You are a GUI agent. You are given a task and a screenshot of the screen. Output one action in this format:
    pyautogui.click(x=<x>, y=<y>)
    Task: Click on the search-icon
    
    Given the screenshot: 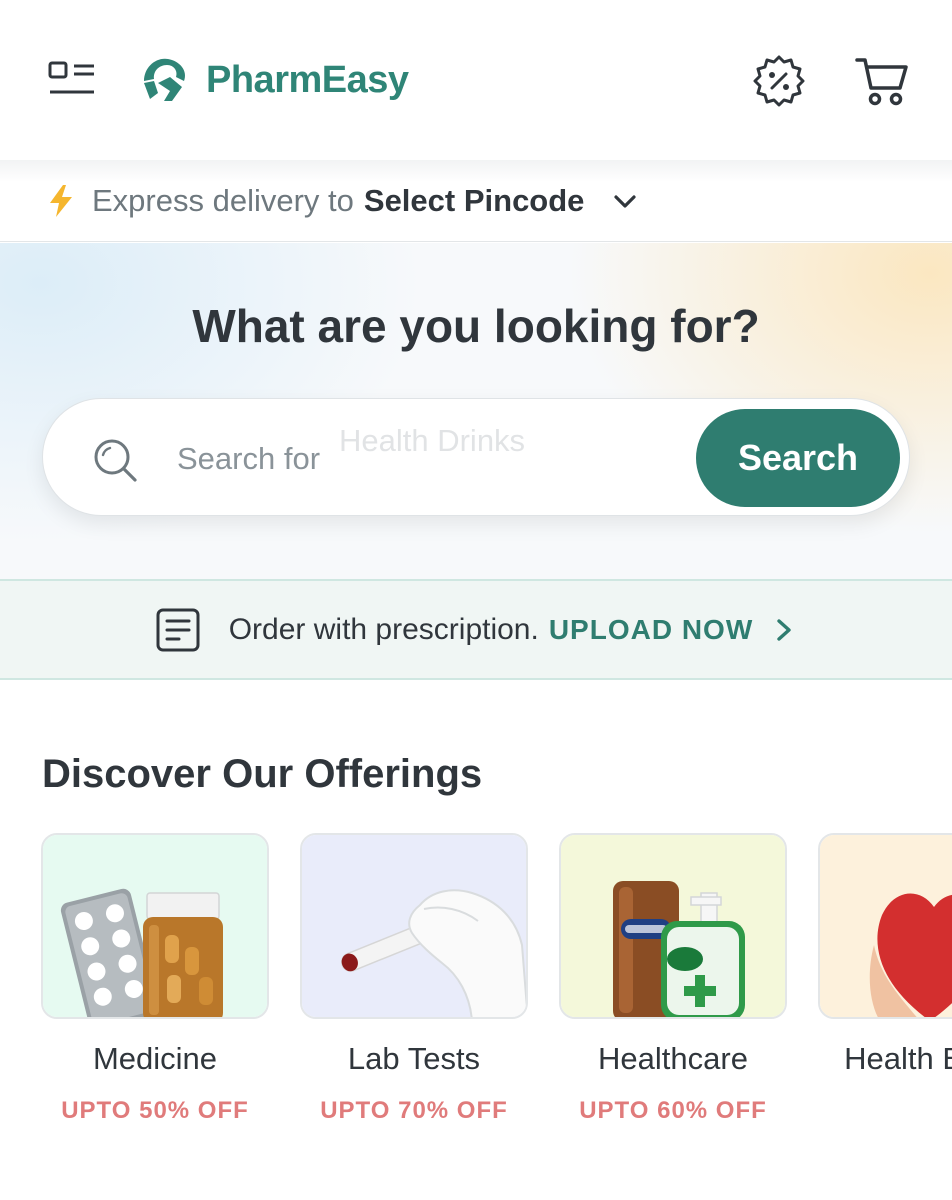 What is the action you would take?
    pyautogui.click(x=115, y=460)
    